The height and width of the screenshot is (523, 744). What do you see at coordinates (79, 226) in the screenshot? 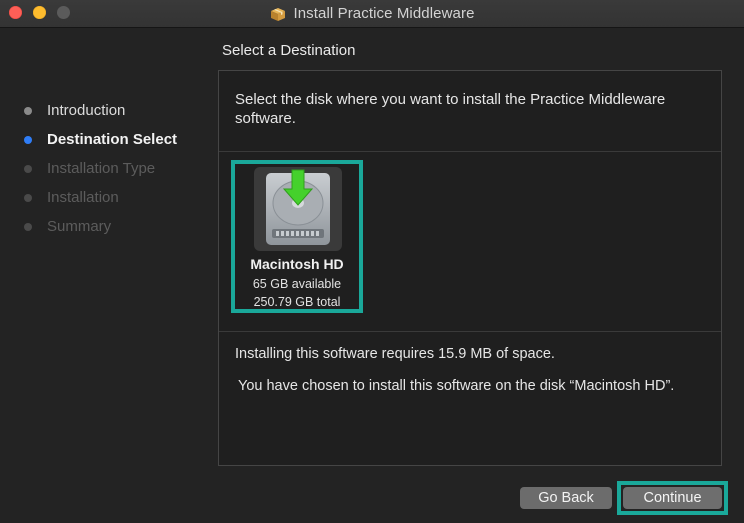
I see `step-label: Summary` at bounding box center [79, 226].